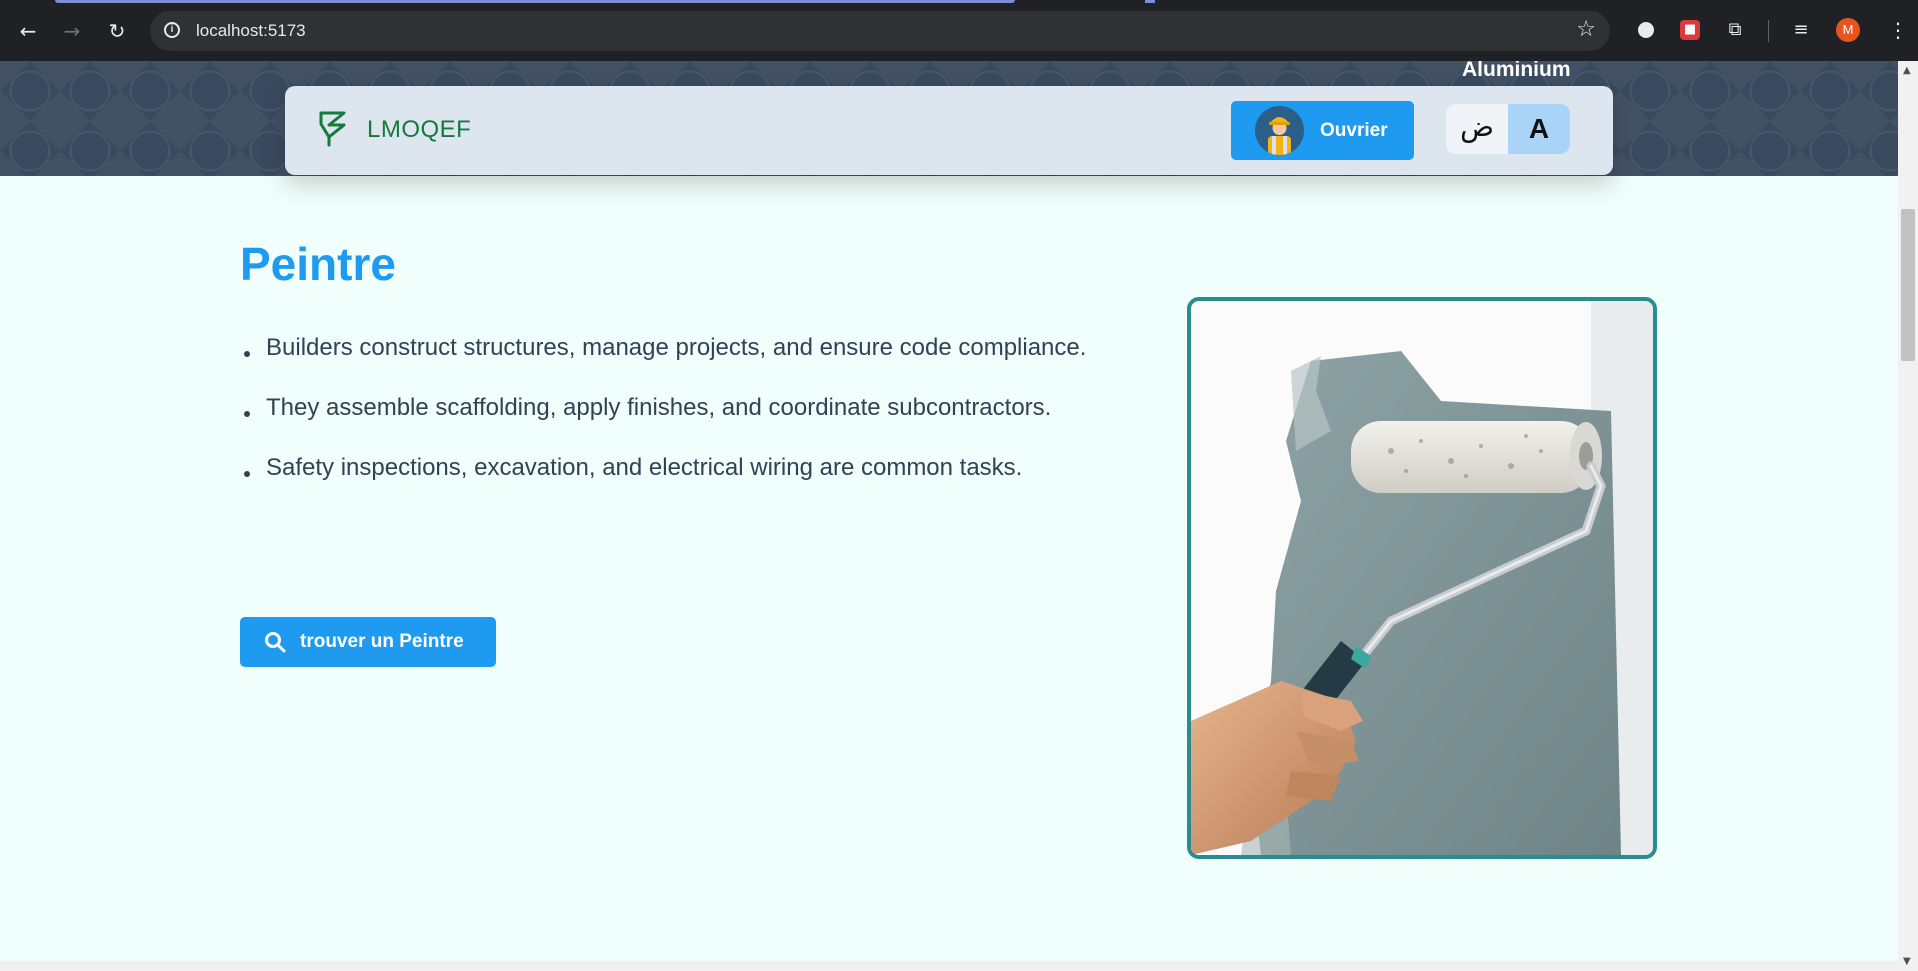 The image size is (1918, 971). I want to click on media-control-icon: ≡, so click(1801, 30).